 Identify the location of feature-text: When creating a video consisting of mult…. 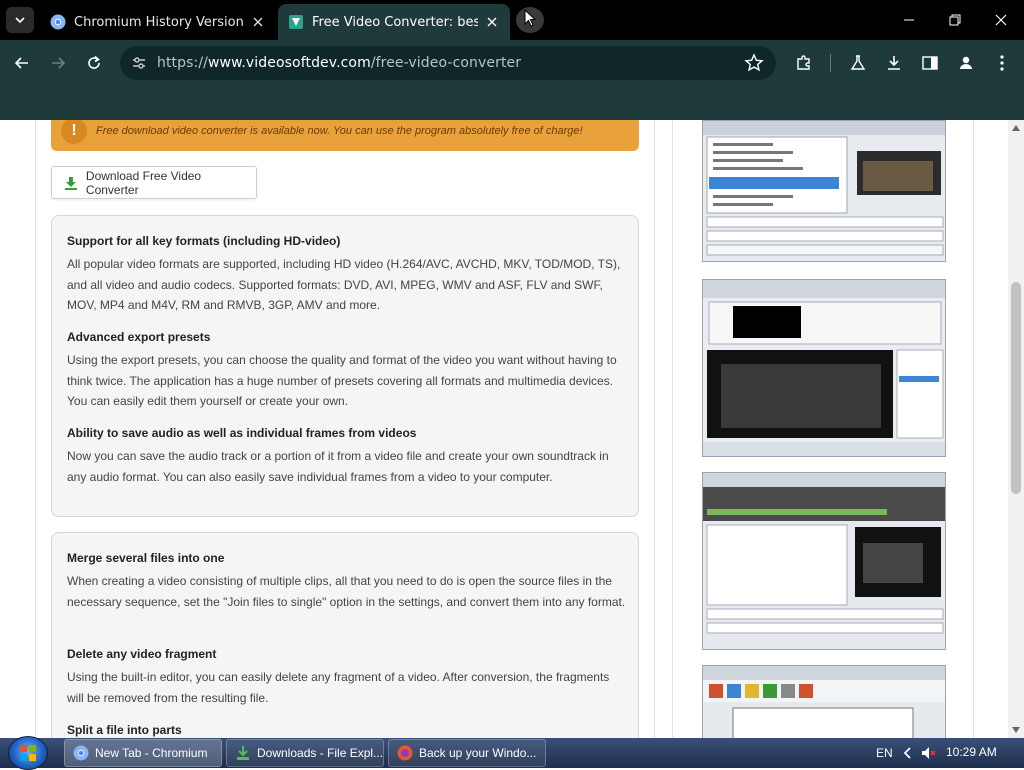
(346, 591).